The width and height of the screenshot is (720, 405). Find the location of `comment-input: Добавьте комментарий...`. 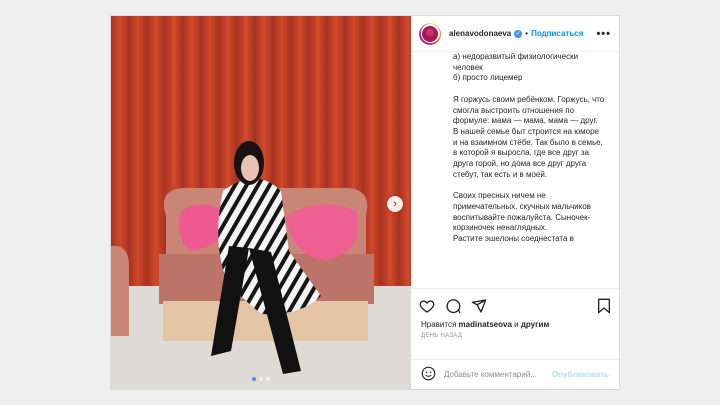

comment-input: Добавьте комментарий... is located at coordinates (498, 374).